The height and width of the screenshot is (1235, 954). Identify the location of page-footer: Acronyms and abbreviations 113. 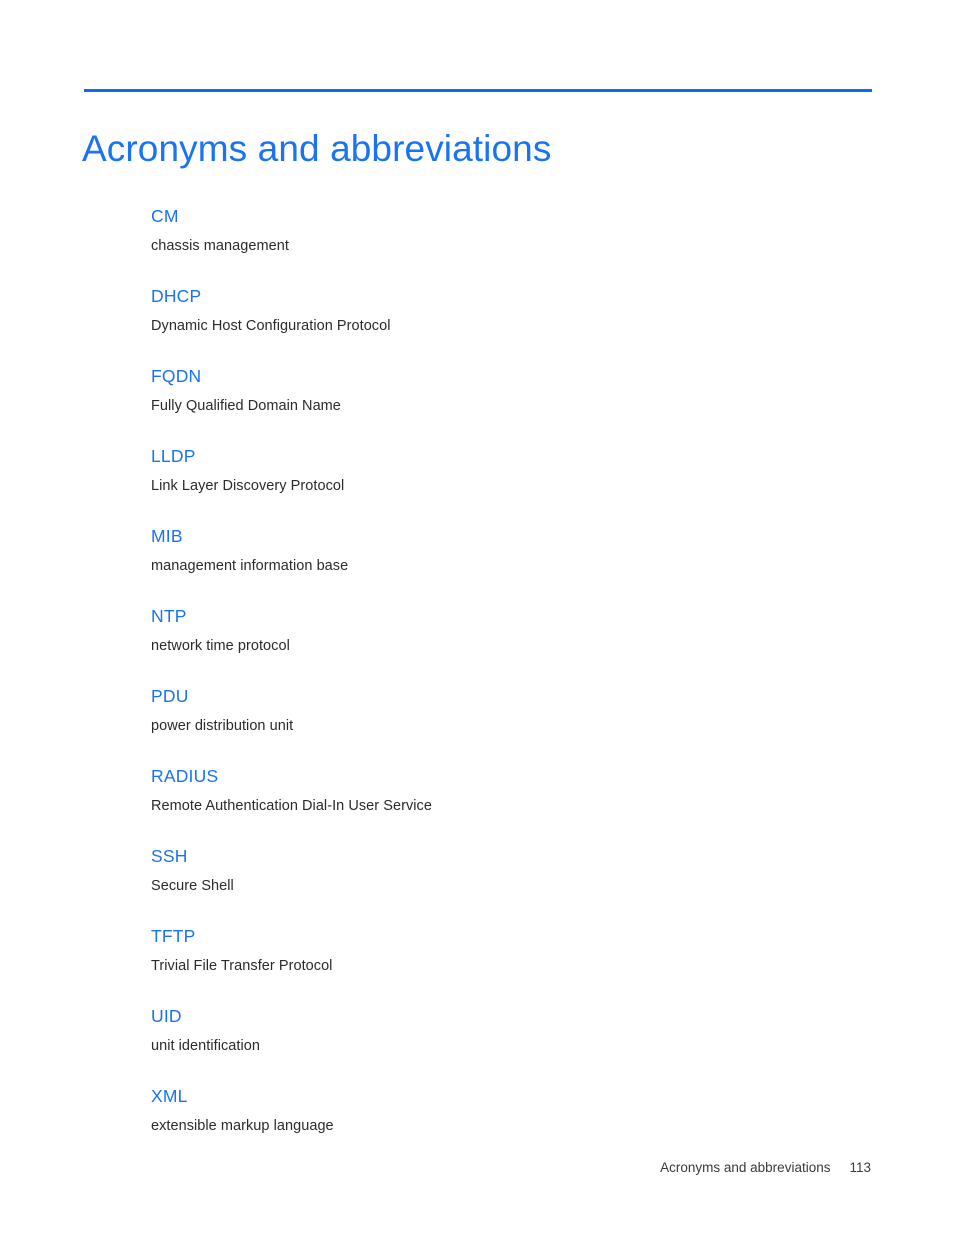
(477, 1168).